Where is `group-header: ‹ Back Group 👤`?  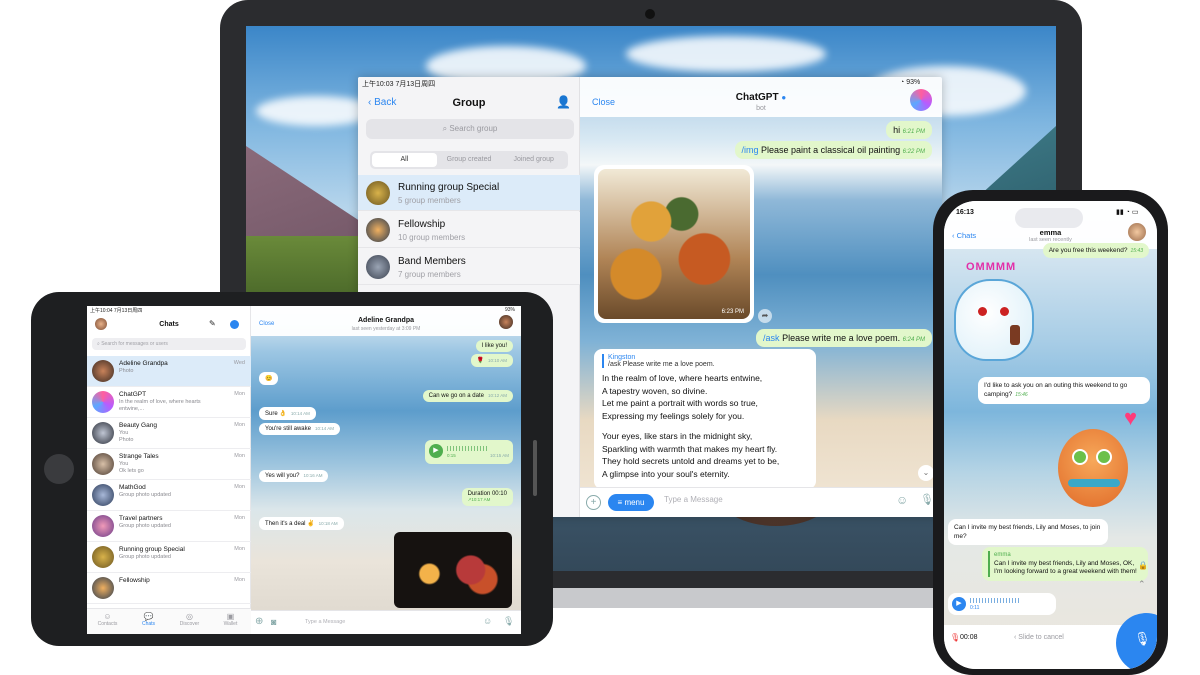 group-header: ‹ Back Group 👤 is located at coordinates (469, 103).